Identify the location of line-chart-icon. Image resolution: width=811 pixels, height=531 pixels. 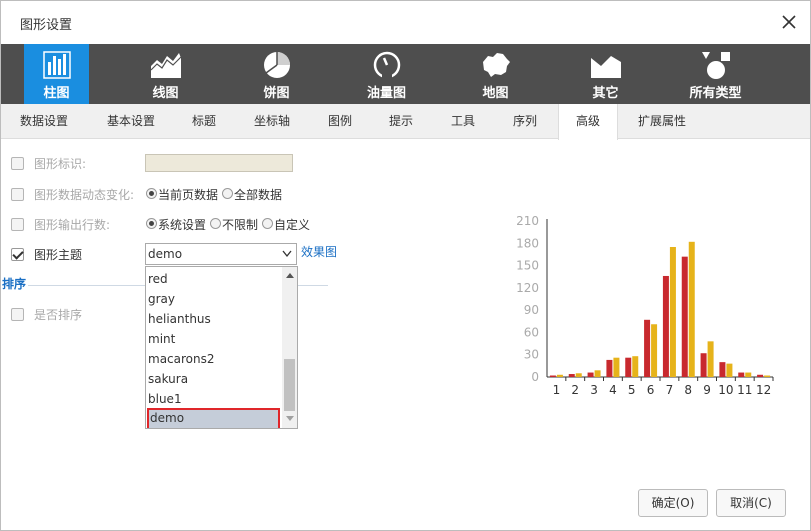
(165, 65).